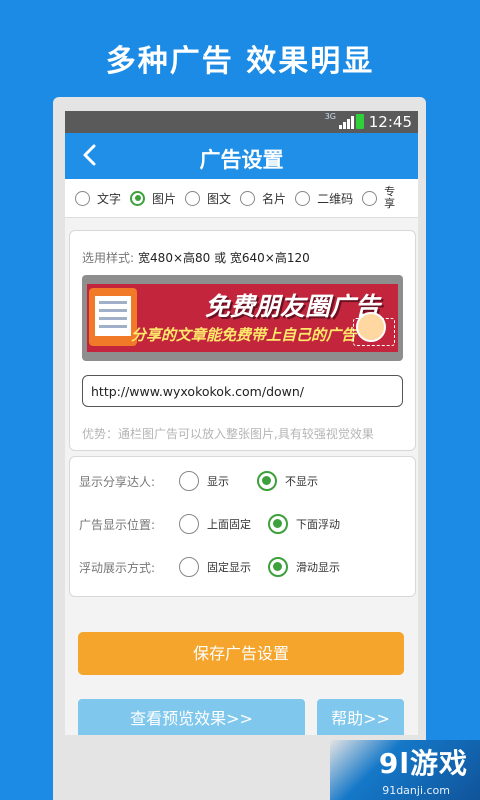 The height and width of the screenshot is (800, 480). I want to click on advantage-hint: 优势：通栏图广告可以放入整张图片,具有较强视觉效果, so click(228, 434).